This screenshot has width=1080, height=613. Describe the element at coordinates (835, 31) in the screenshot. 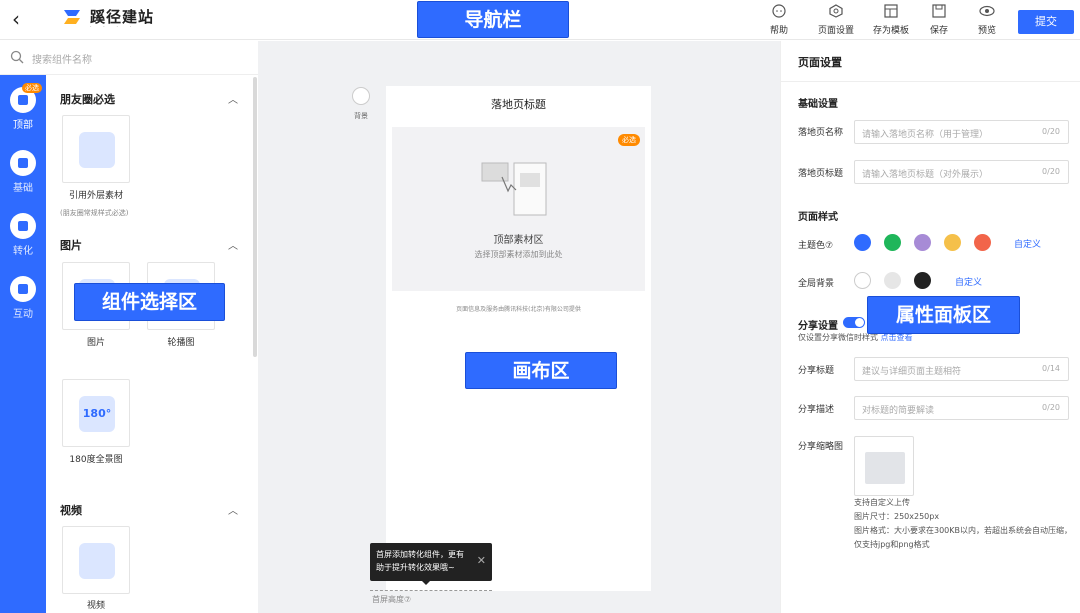

I see `page-settings-label: 页面设置` at that location.